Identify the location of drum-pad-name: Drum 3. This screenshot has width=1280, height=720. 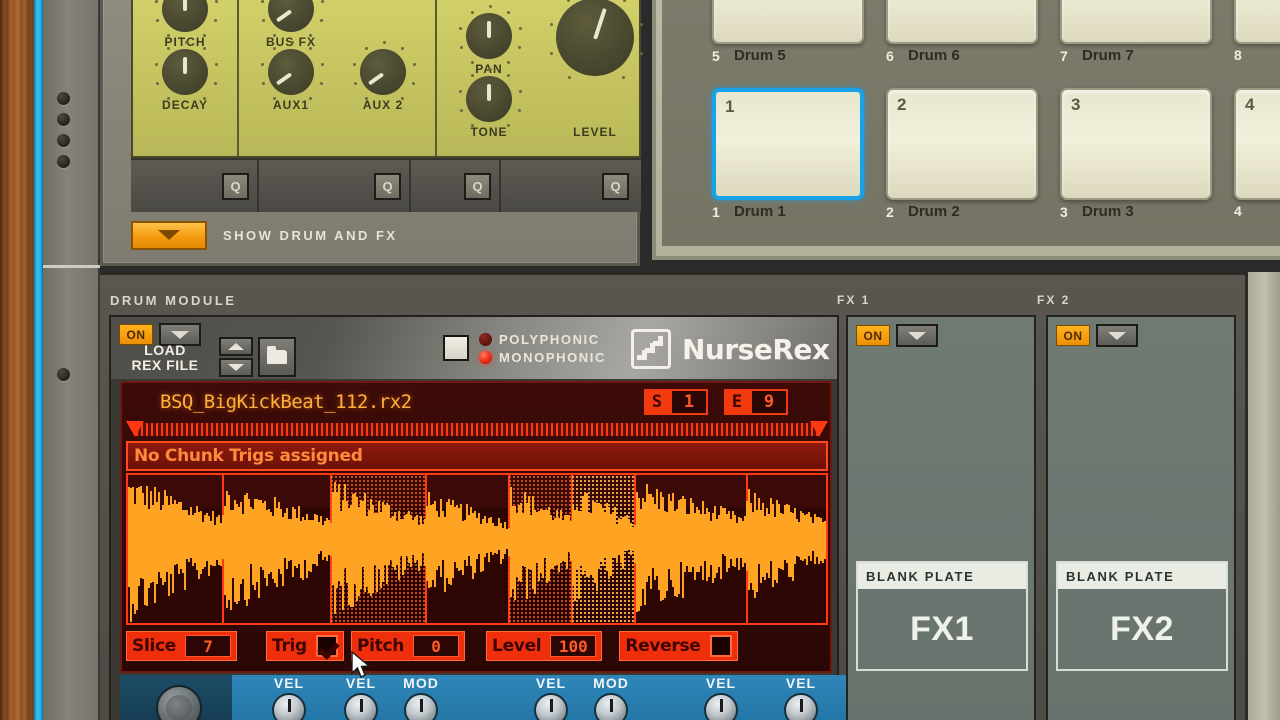
(1108, 211).